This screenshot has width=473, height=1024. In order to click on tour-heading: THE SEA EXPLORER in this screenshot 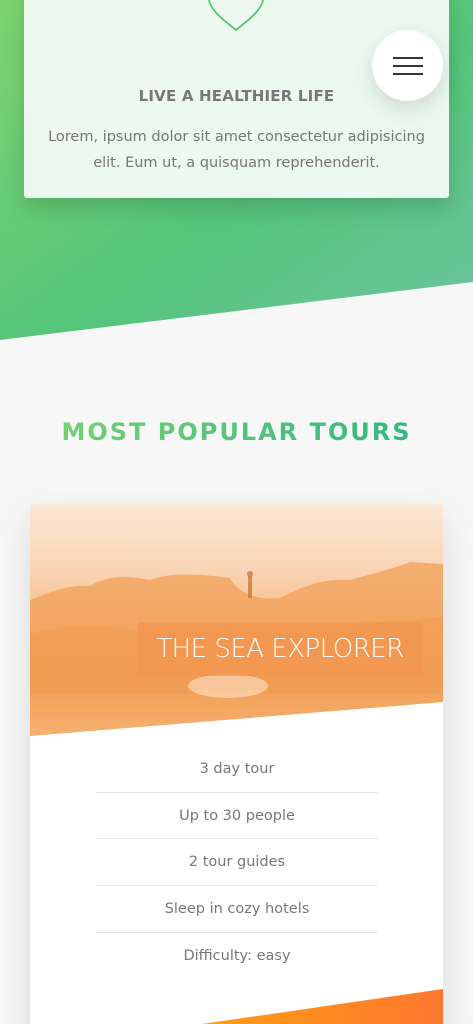, I will do `click(280, 649)`.